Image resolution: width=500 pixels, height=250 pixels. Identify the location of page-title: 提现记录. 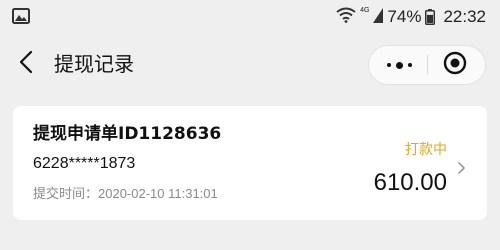
(94, 64).